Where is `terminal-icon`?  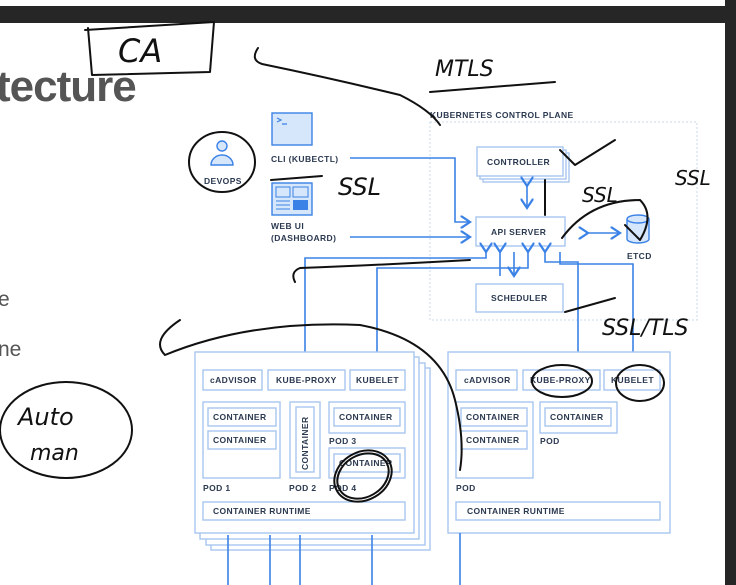 terminal-icon is located at coordinates (292, 129).